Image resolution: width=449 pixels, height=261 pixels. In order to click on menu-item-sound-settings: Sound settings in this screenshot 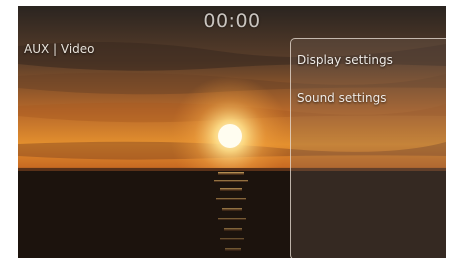, I will do `click(341, 98)`.